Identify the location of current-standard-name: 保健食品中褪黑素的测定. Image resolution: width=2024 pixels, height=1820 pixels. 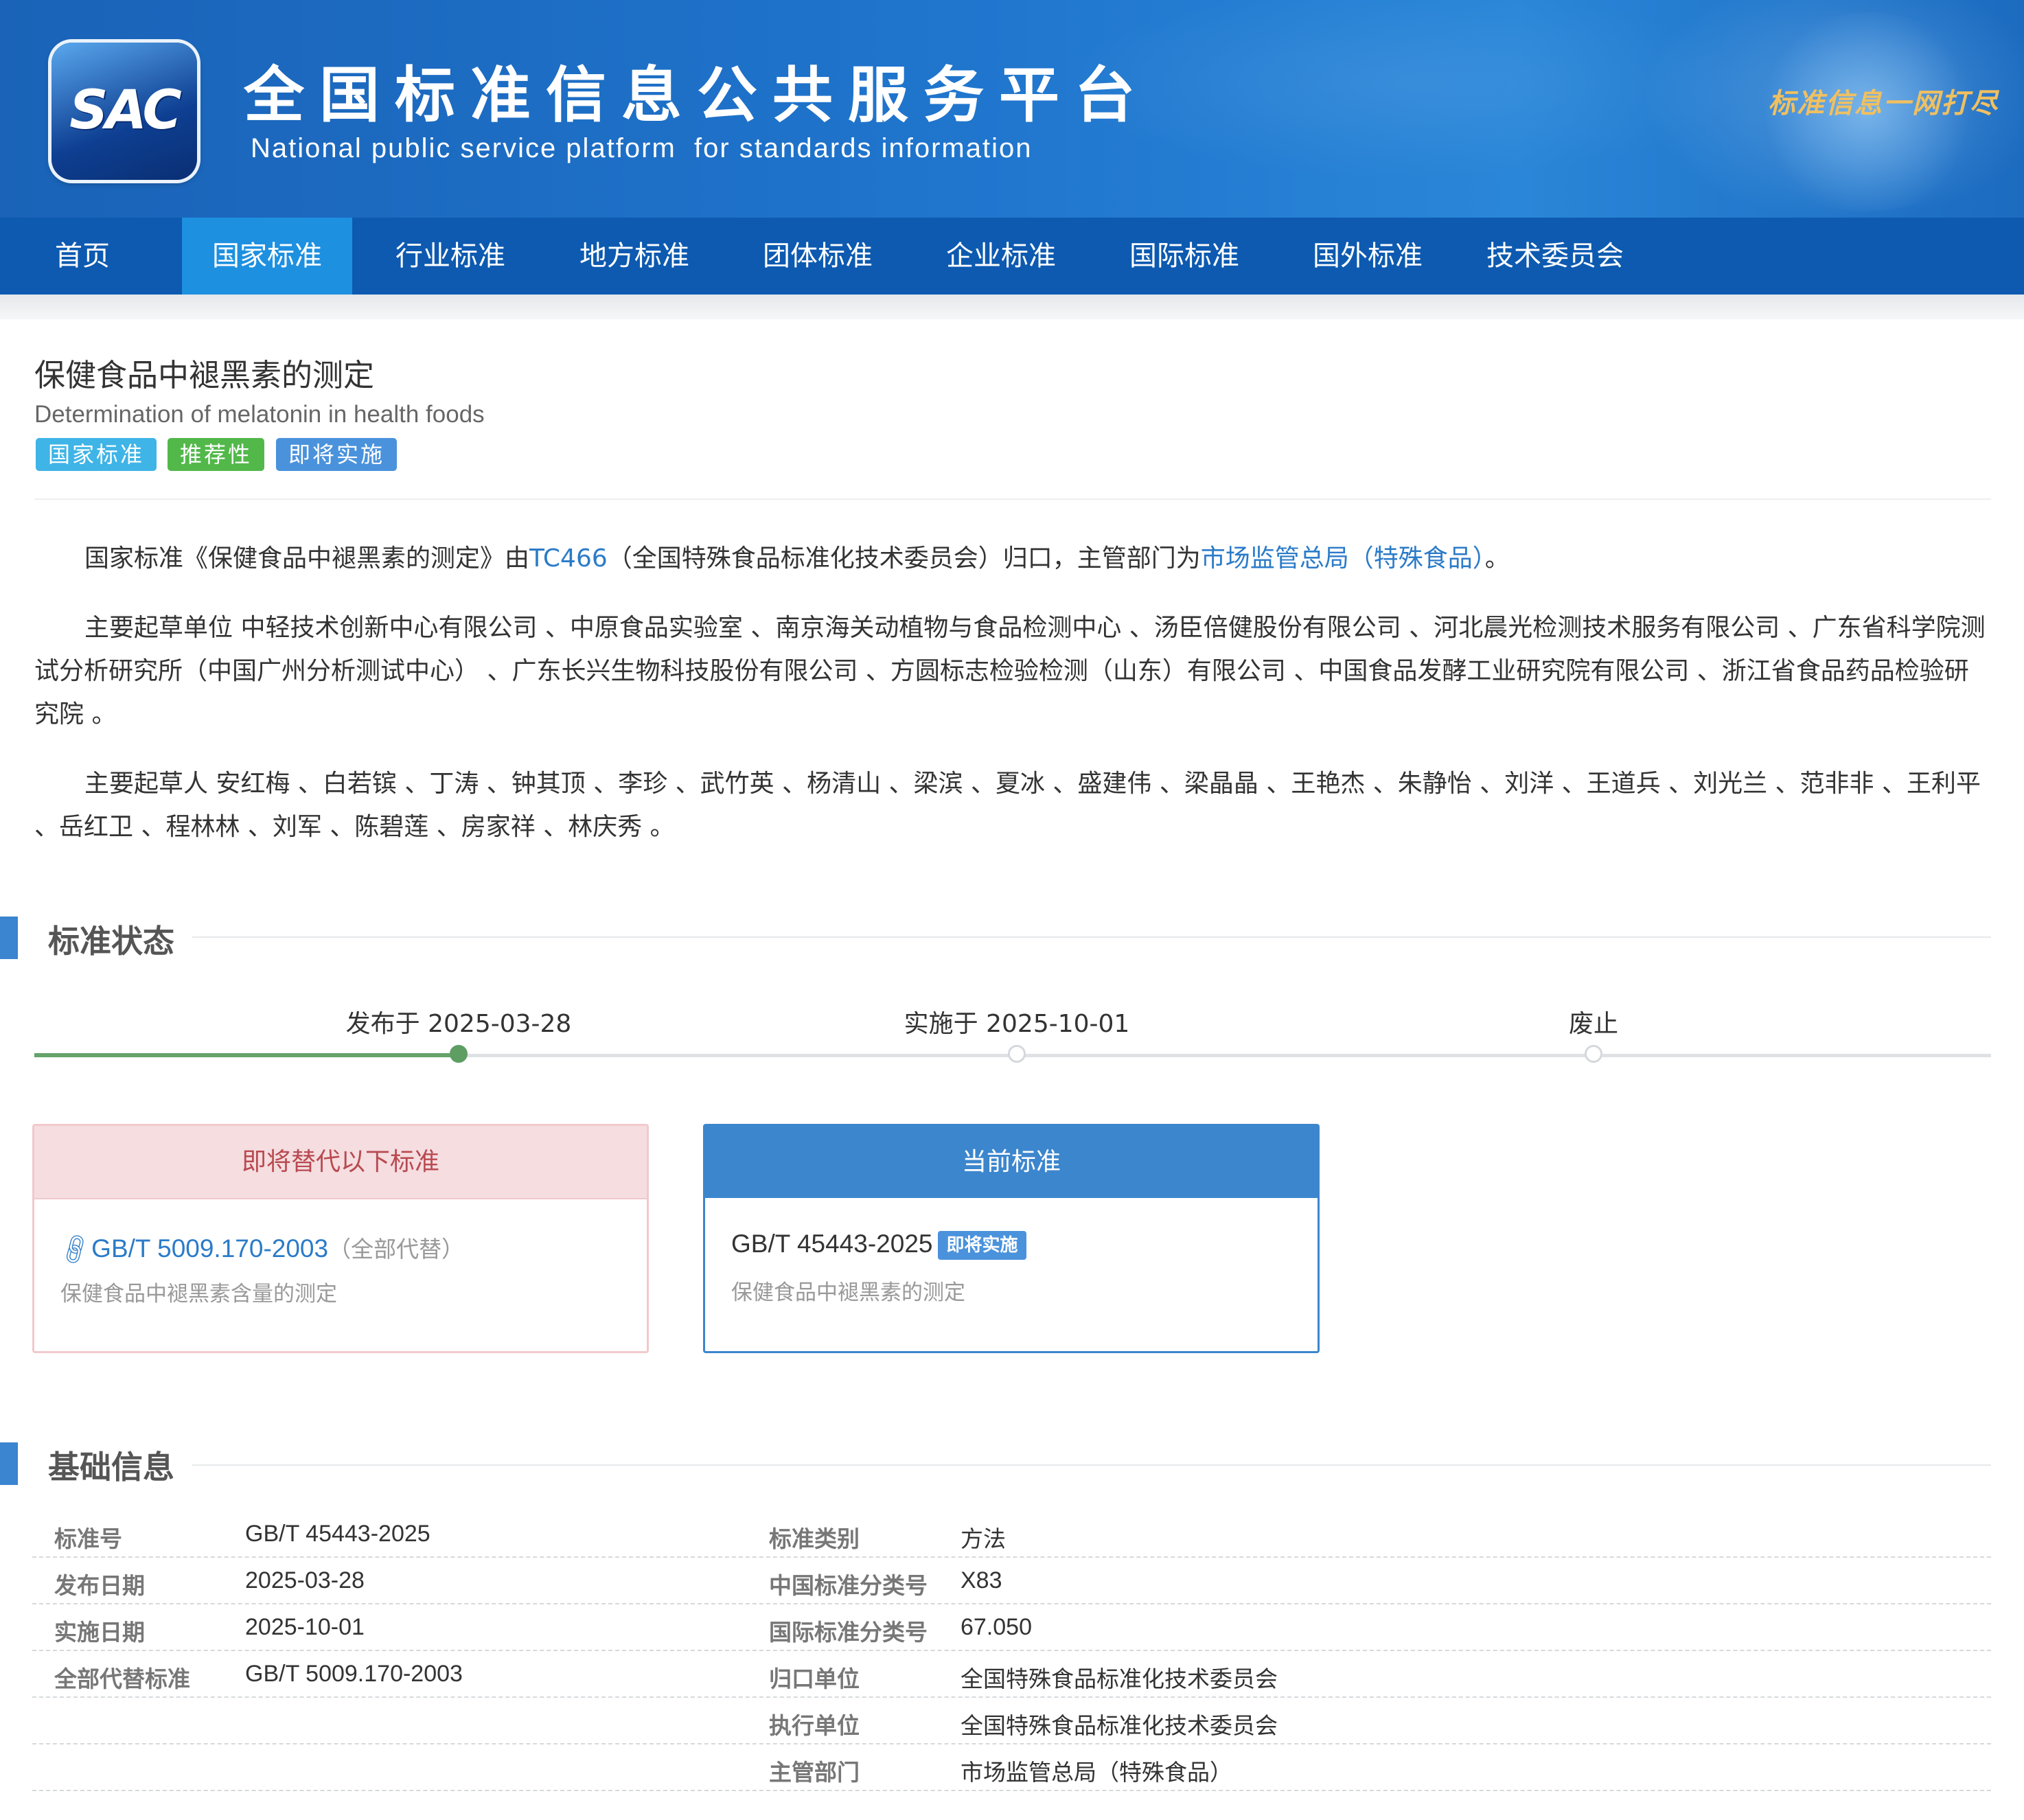
(848, 1292).